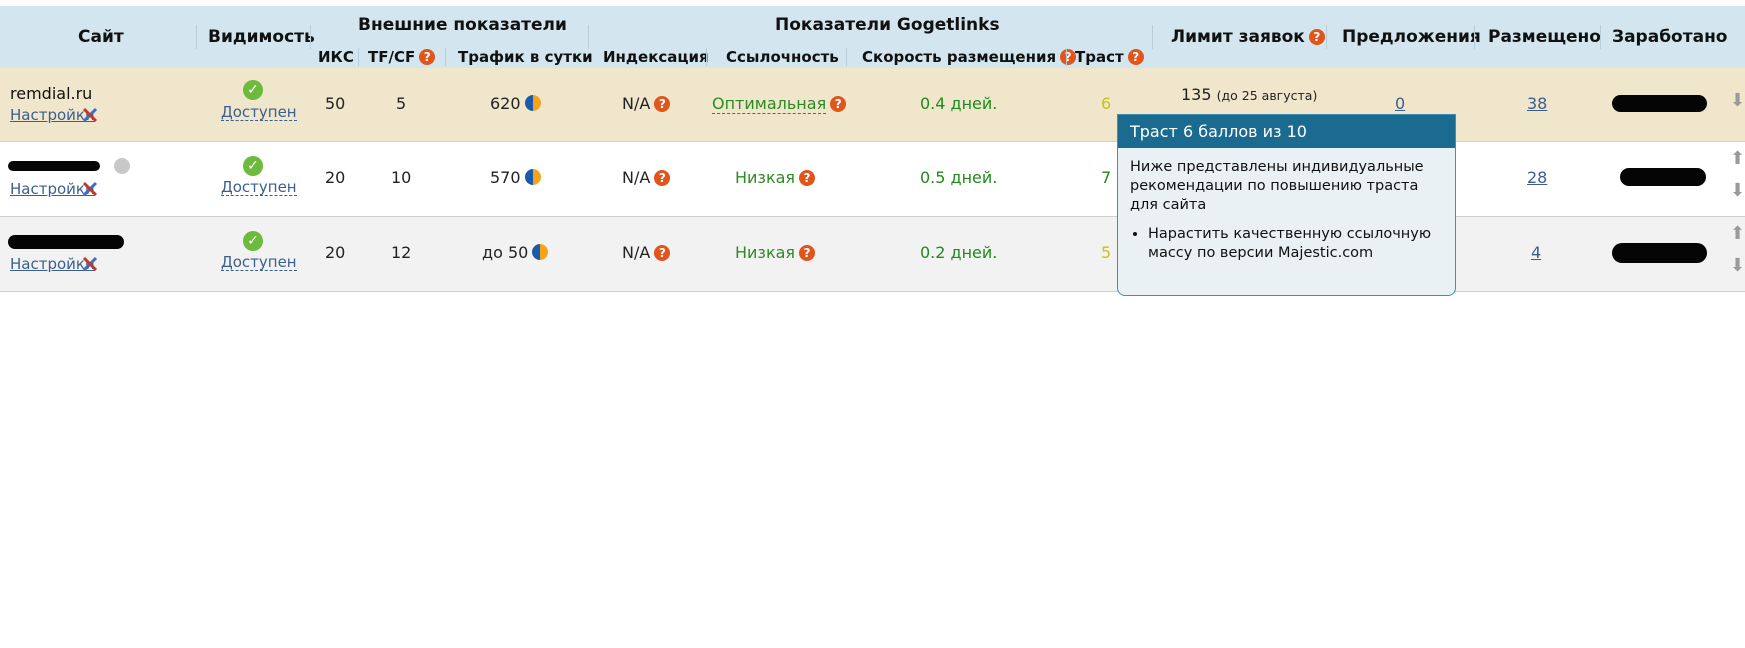 This screenshot has height=648, width=1745. What do you see at coordinates (1411, 37) in the screenshot?
I see `col-offers: Предложения` at bounding box center [1411, 37].